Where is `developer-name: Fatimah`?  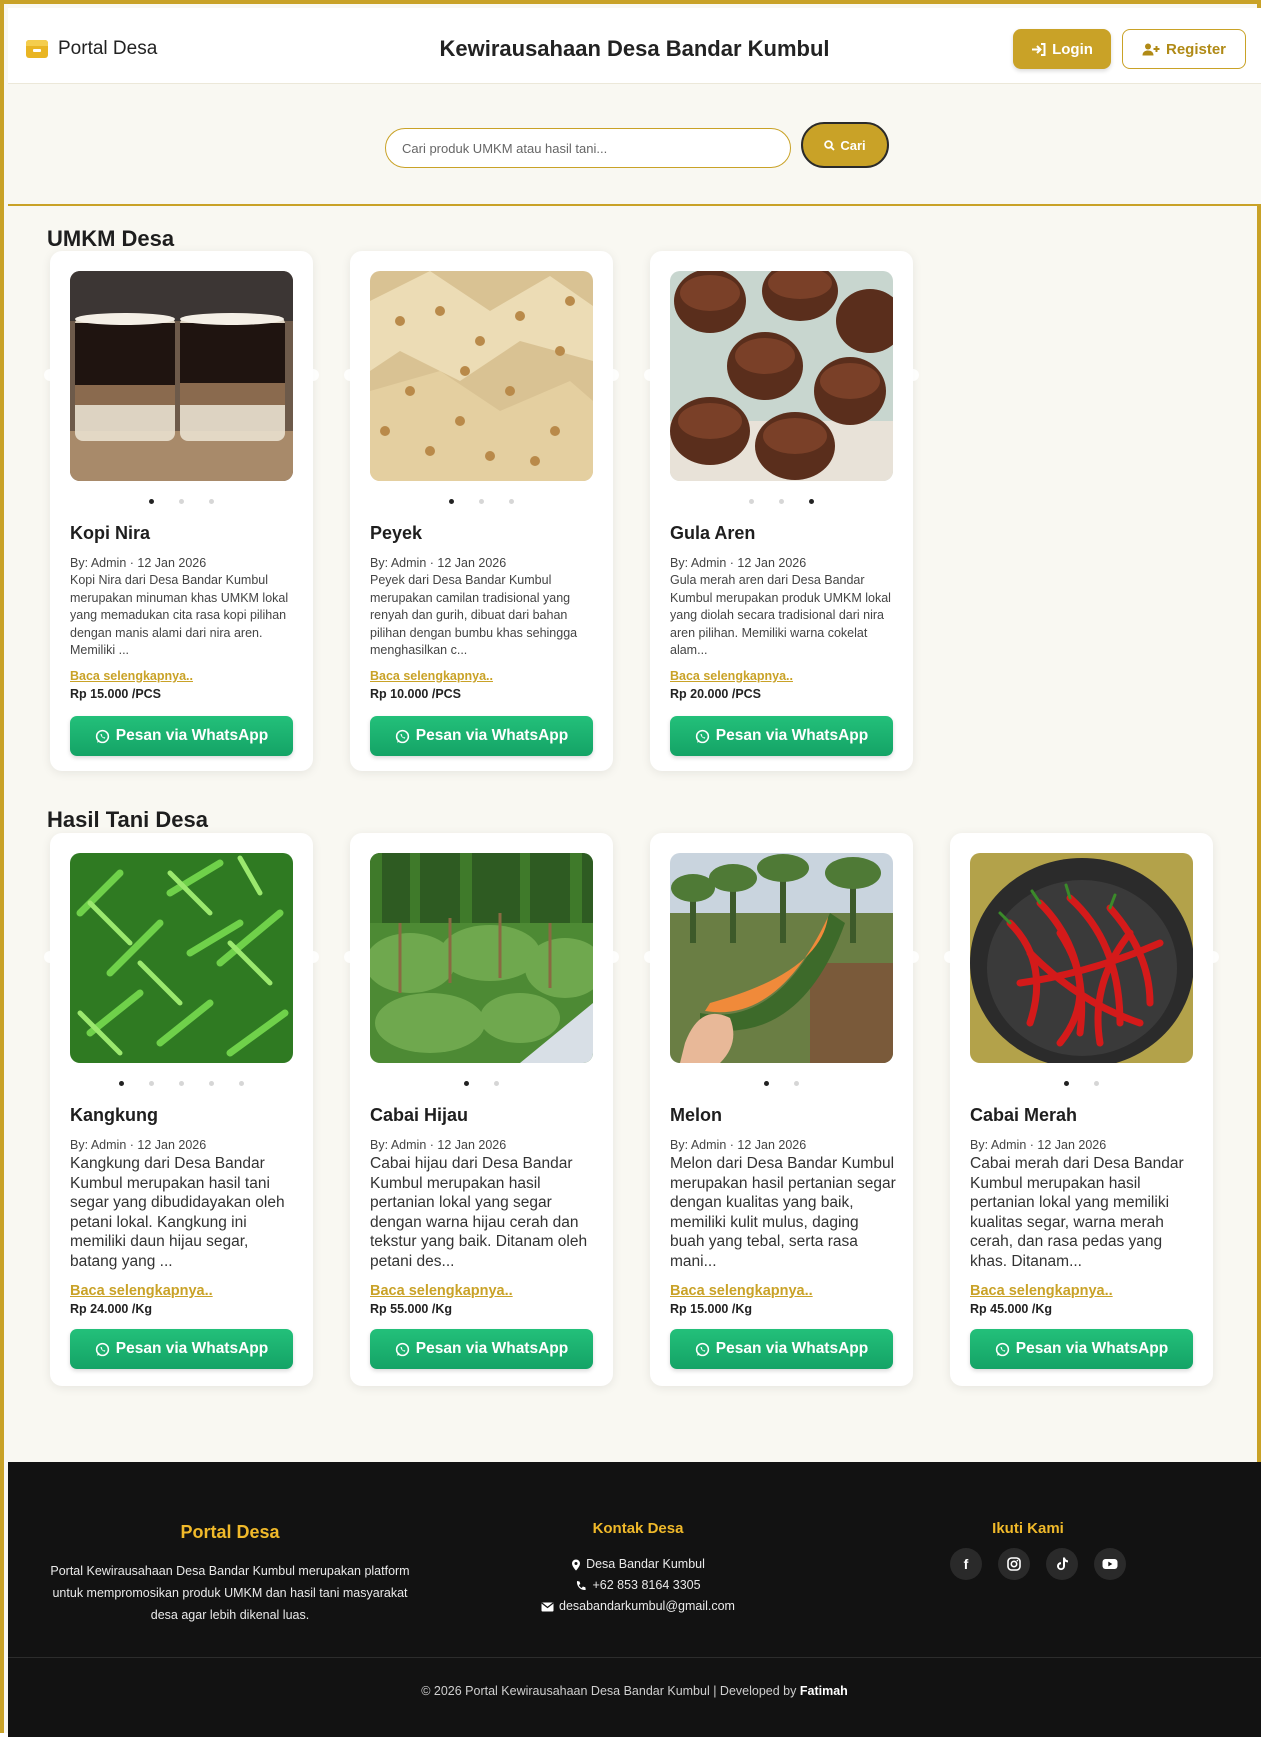
developer-name: Fatimah is located at coordinates (823, 1691).